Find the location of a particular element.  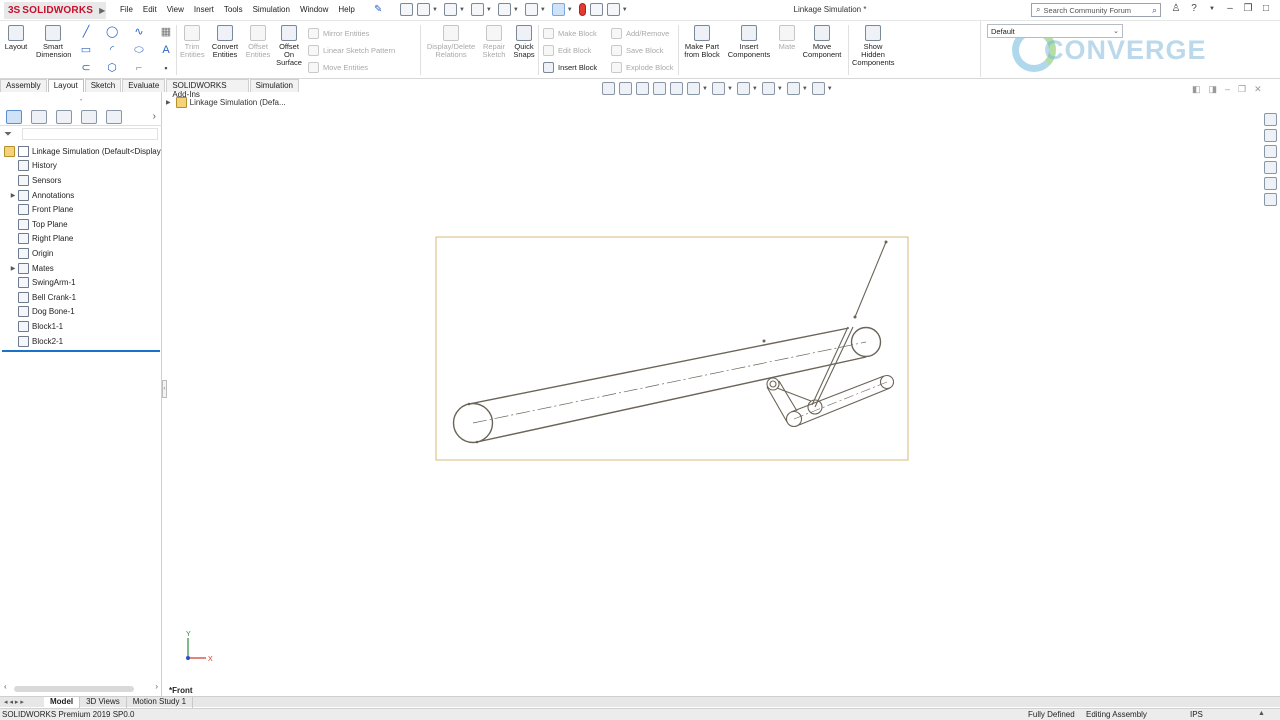

panel-collapse-handle: ‹ is located at coordinates (164, 389).